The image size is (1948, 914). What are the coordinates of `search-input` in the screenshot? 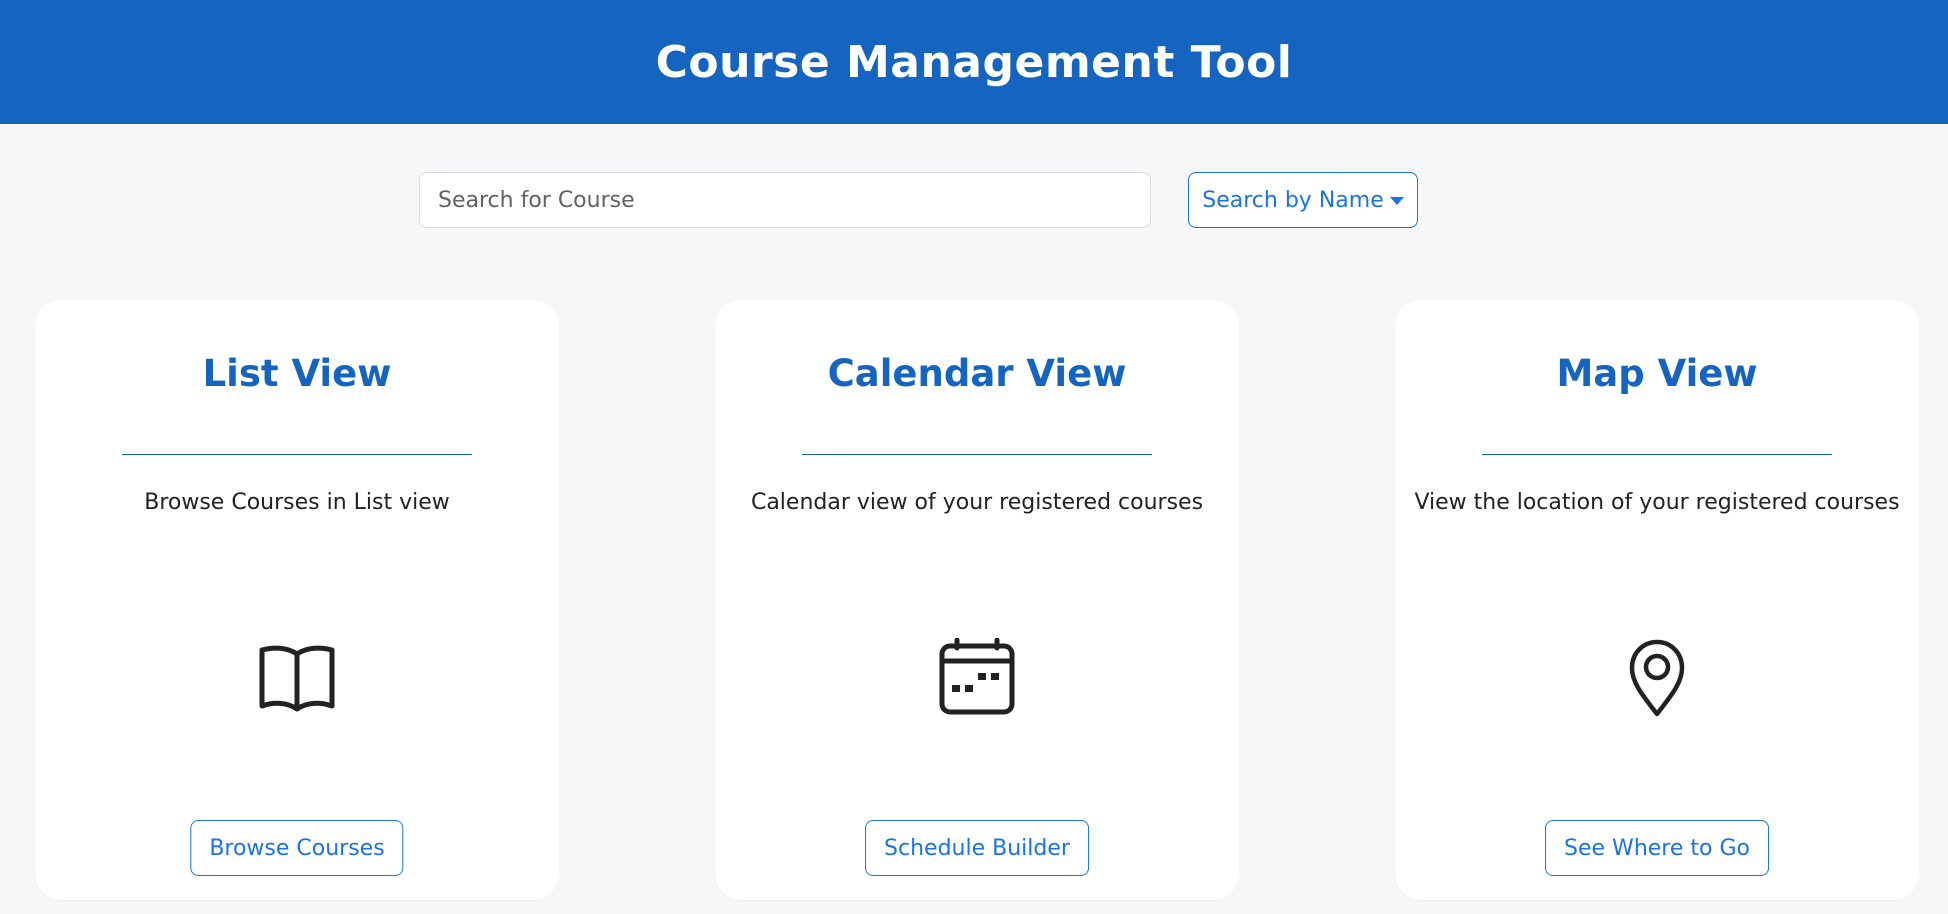 It's located at (785, 200).